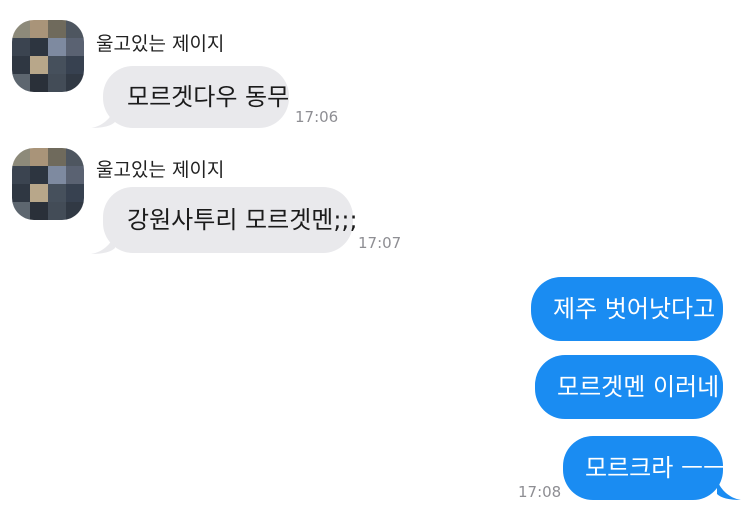 The image size is (743, 513). What do you see at coordinates (380, 243) in the screenshot?
I see `message-timestamp: 17:07` at bounding box center [380, 243].